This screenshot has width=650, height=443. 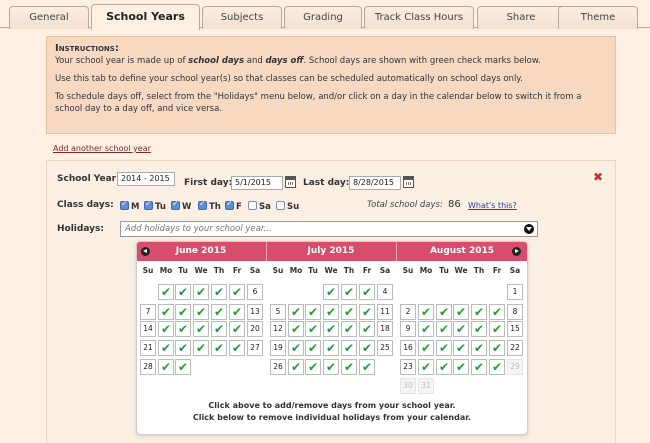 I want to click on calendar-day: 16, so click(x=408, y=348).